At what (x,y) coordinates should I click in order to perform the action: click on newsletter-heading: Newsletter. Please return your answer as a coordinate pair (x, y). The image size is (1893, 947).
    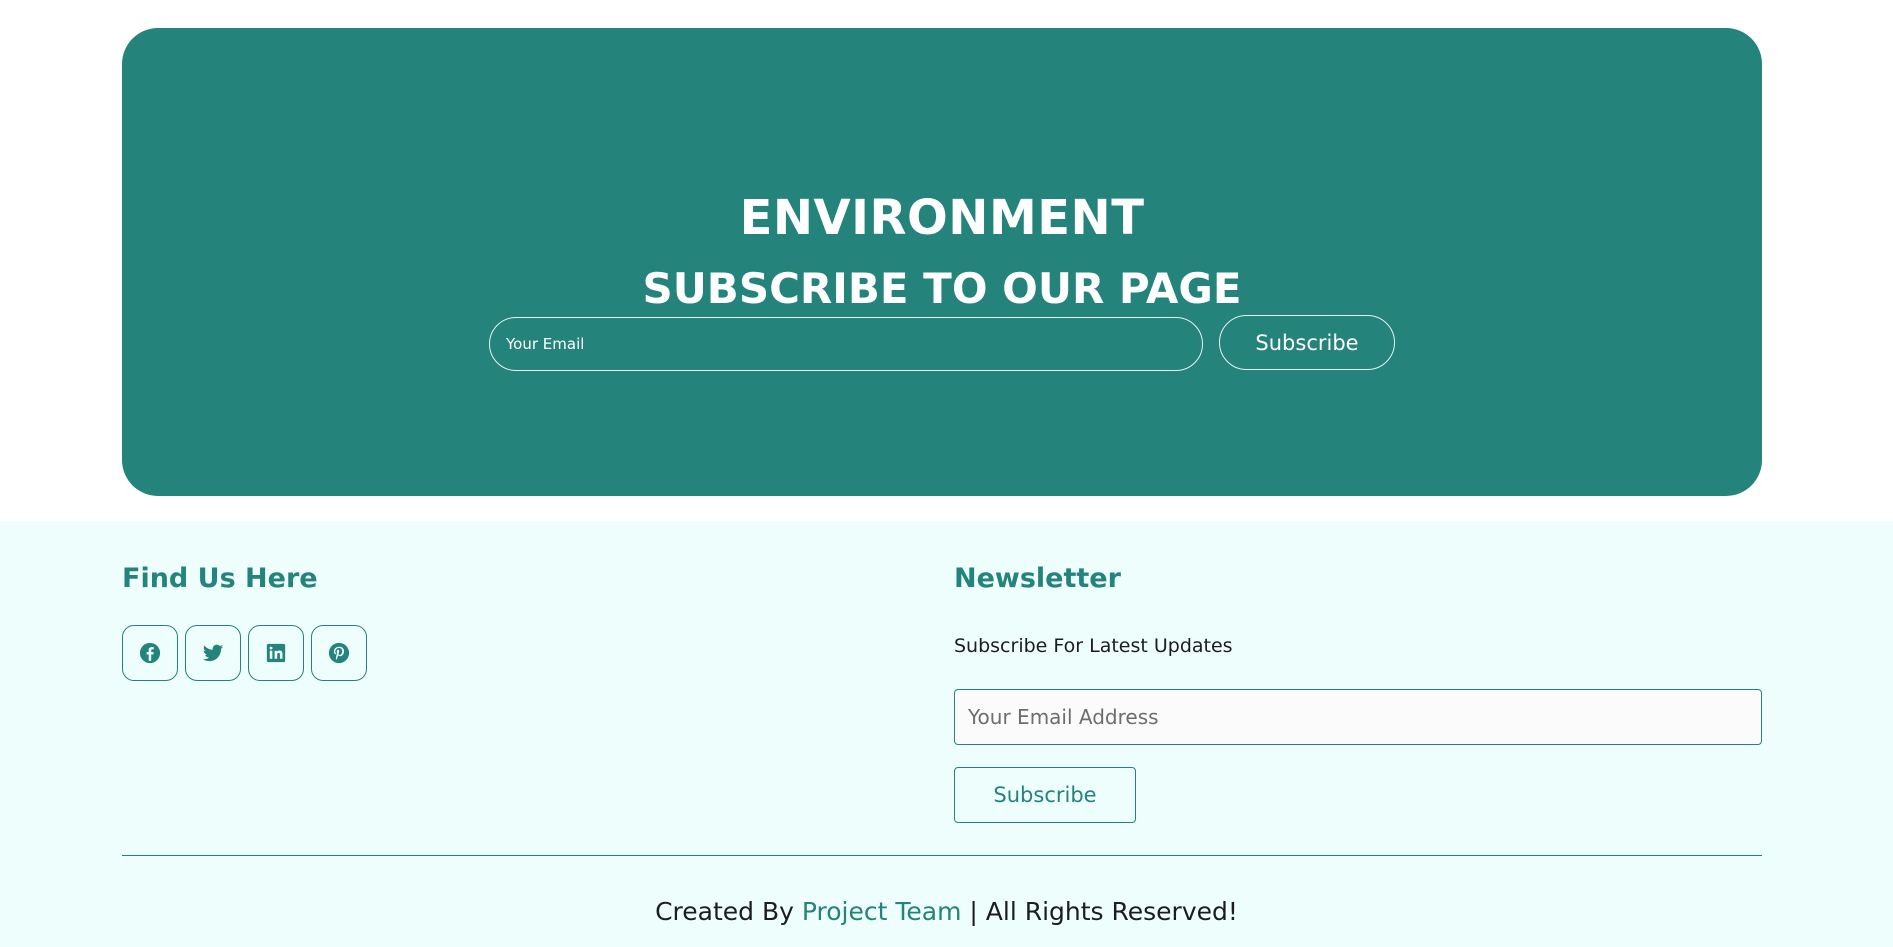
    Looking at the image, I should click on (1037, 578).